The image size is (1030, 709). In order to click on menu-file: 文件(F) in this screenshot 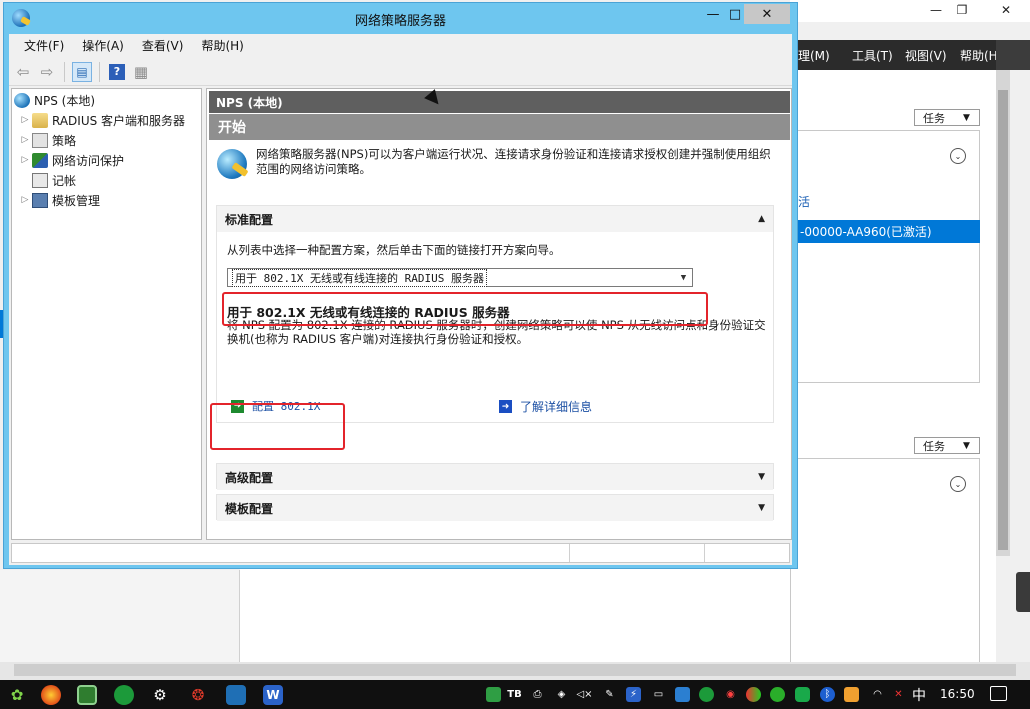, I will do `click(44, 45)`.